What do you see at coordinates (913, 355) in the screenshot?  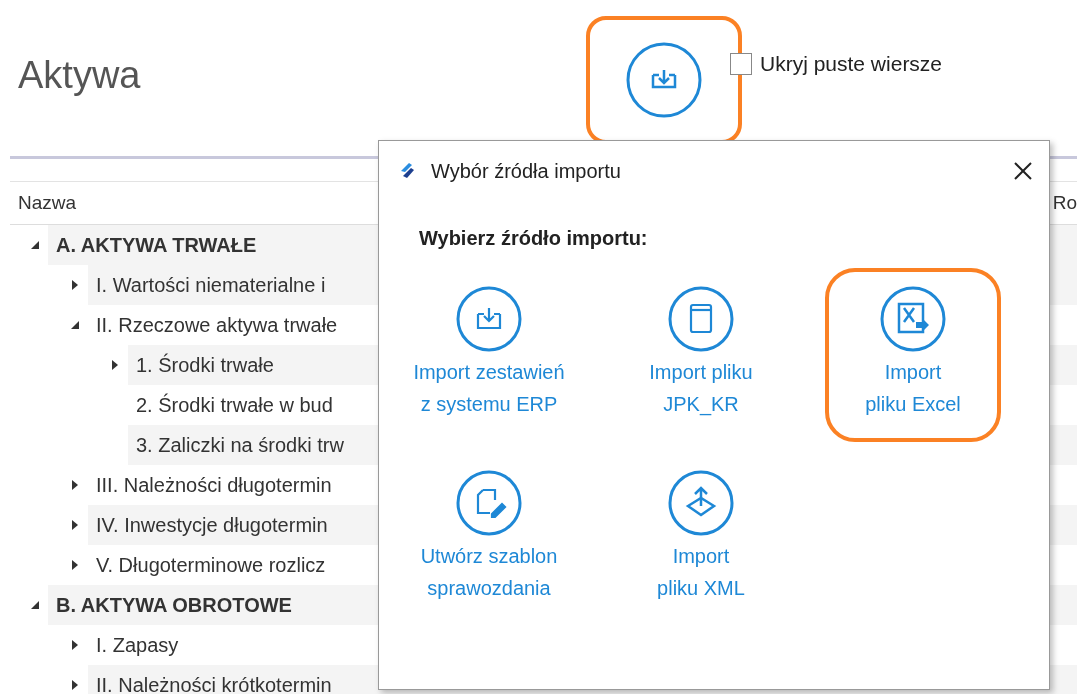 I see `import-option: Import pliku Excel` at bounding box center [913, 355].